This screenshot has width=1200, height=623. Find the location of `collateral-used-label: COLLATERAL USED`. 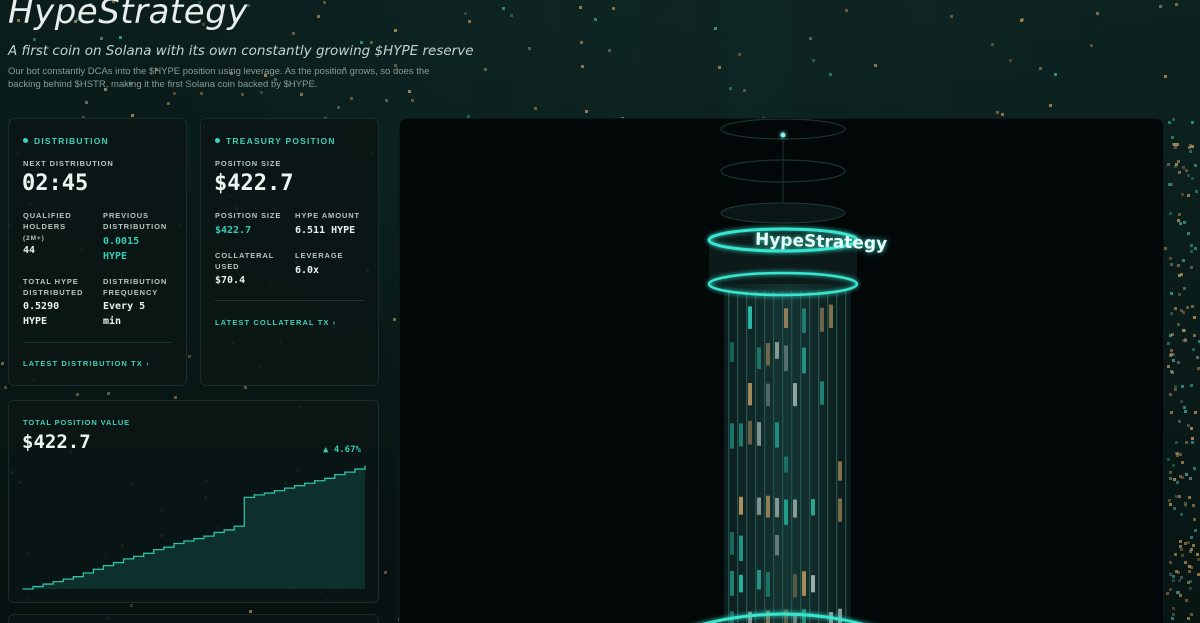

collateral-used-label: COLLATERAL USED is located at coordinates (245, 261).